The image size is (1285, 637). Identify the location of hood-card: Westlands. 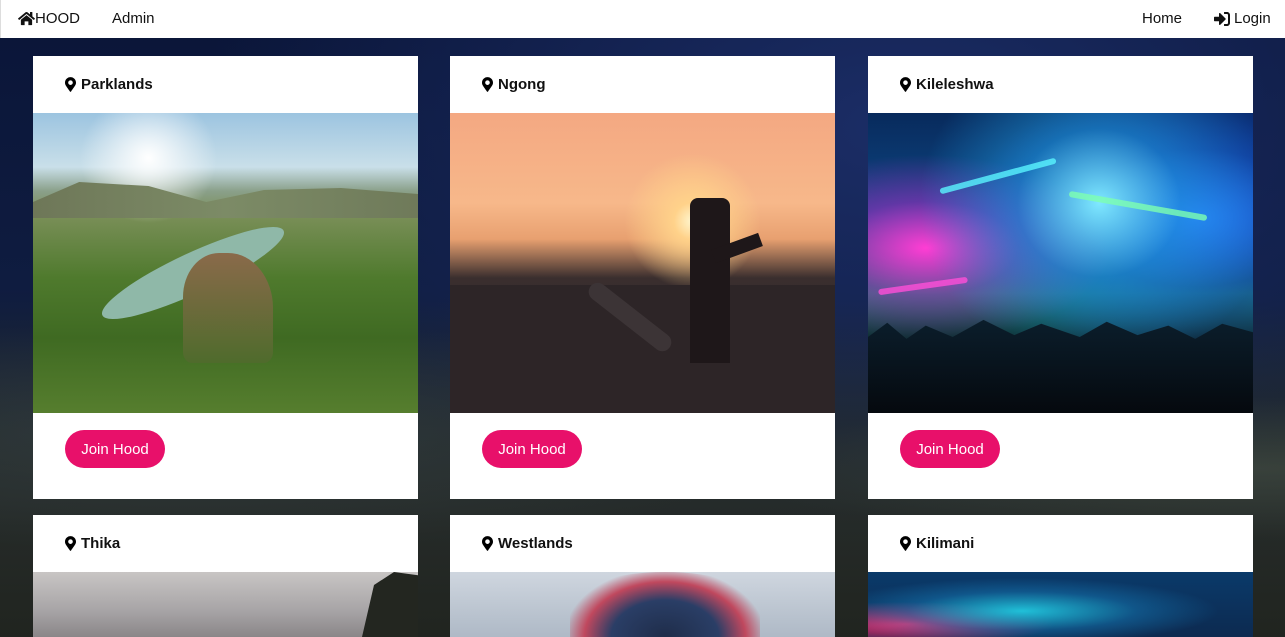
(642, 576).